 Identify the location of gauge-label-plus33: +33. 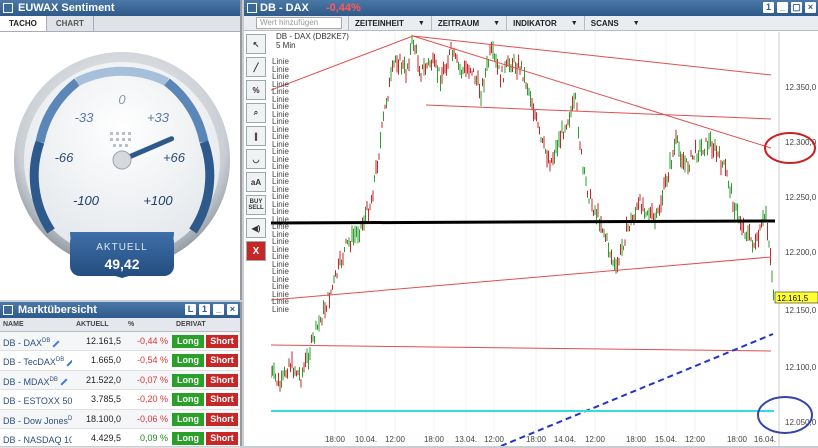
(158, 117).